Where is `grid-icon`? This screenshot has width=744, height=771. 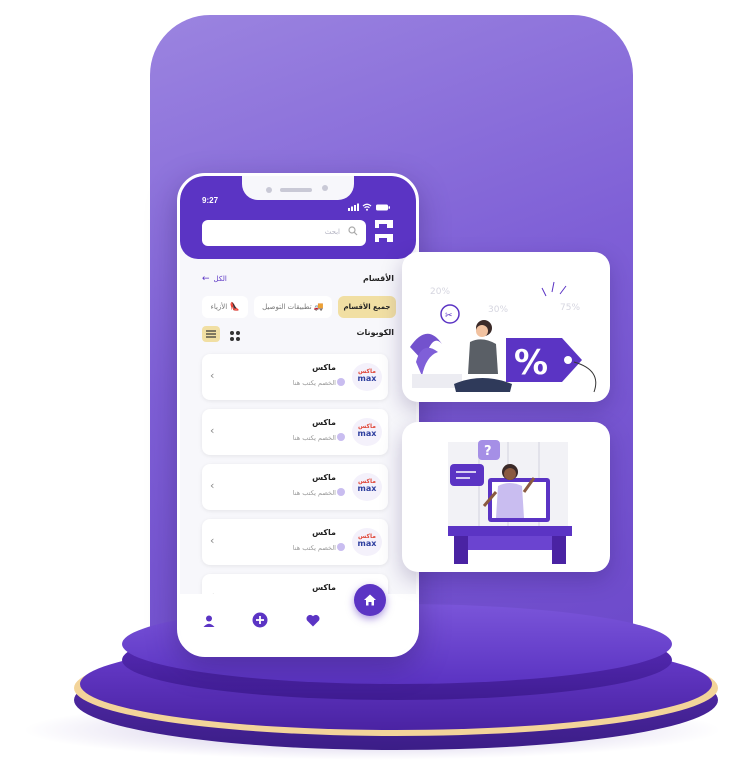
grid-icon is located at coordinates (235, 336).